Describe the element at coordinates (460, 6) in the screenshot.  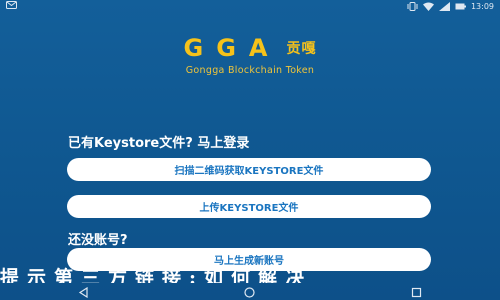
I see `battery-icon` at that location.